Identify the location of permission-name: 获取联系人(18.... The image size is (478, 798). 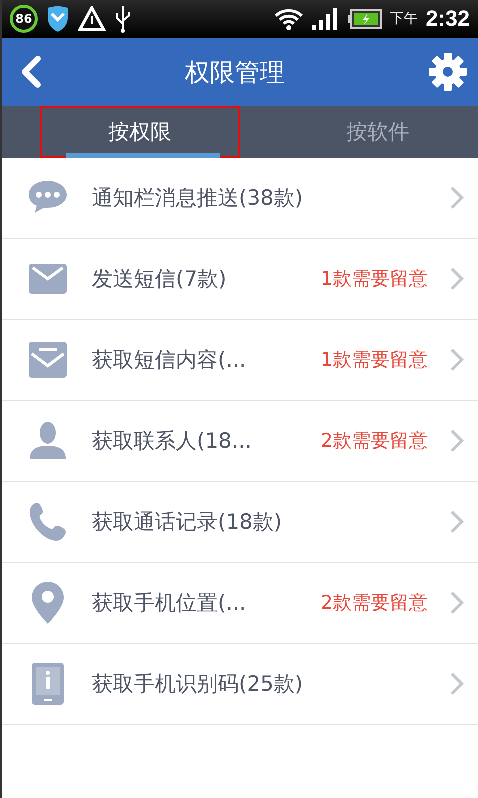
(172, 441).